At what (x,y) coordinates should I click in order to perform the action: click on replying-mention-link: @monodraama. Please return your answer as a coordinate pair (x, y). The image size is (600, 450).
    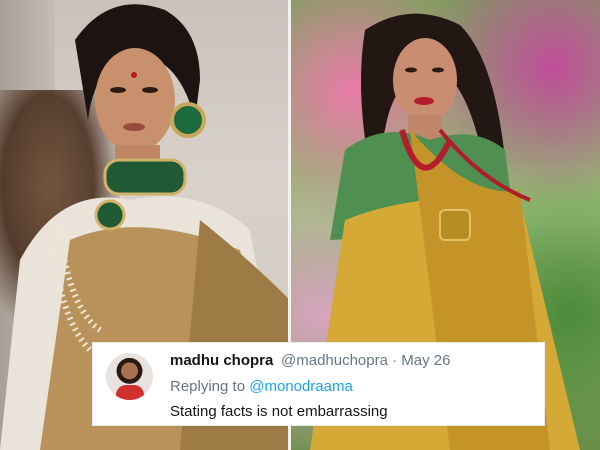
    Looking at the image, I should click on (301, 386).